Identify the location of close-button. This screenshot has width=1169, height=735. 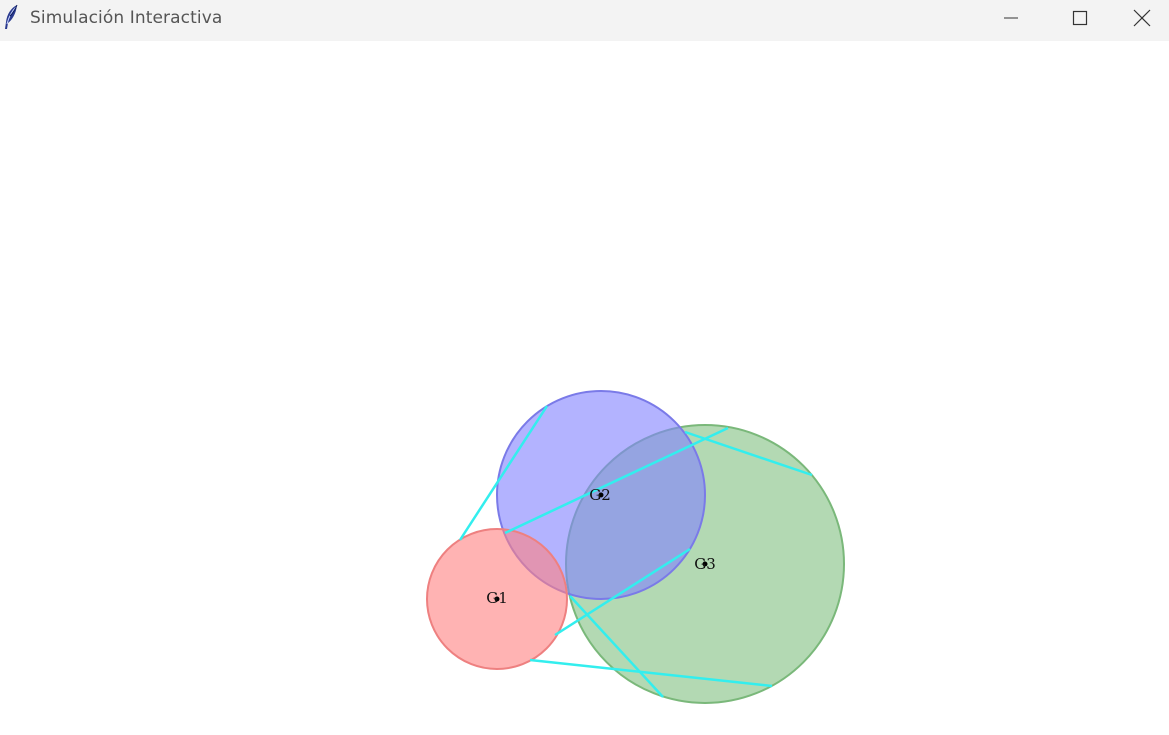
(1142, 18).